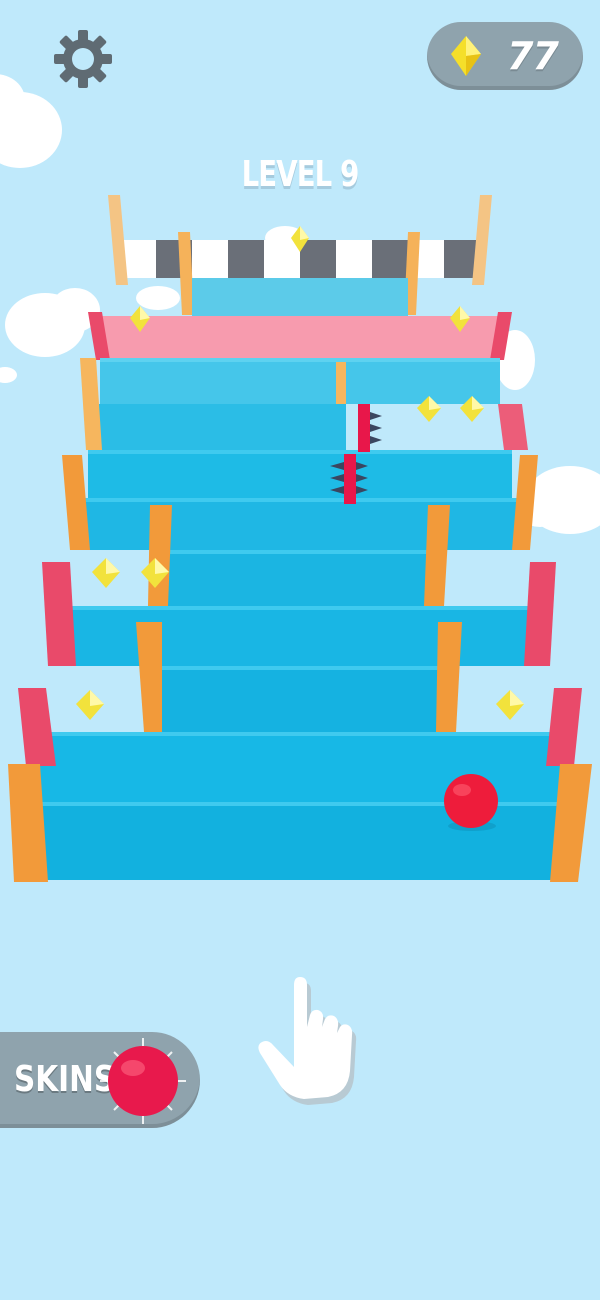 The image size is (600, 1300). I want to click on skins-label: SKINS, so click(65, 1079).